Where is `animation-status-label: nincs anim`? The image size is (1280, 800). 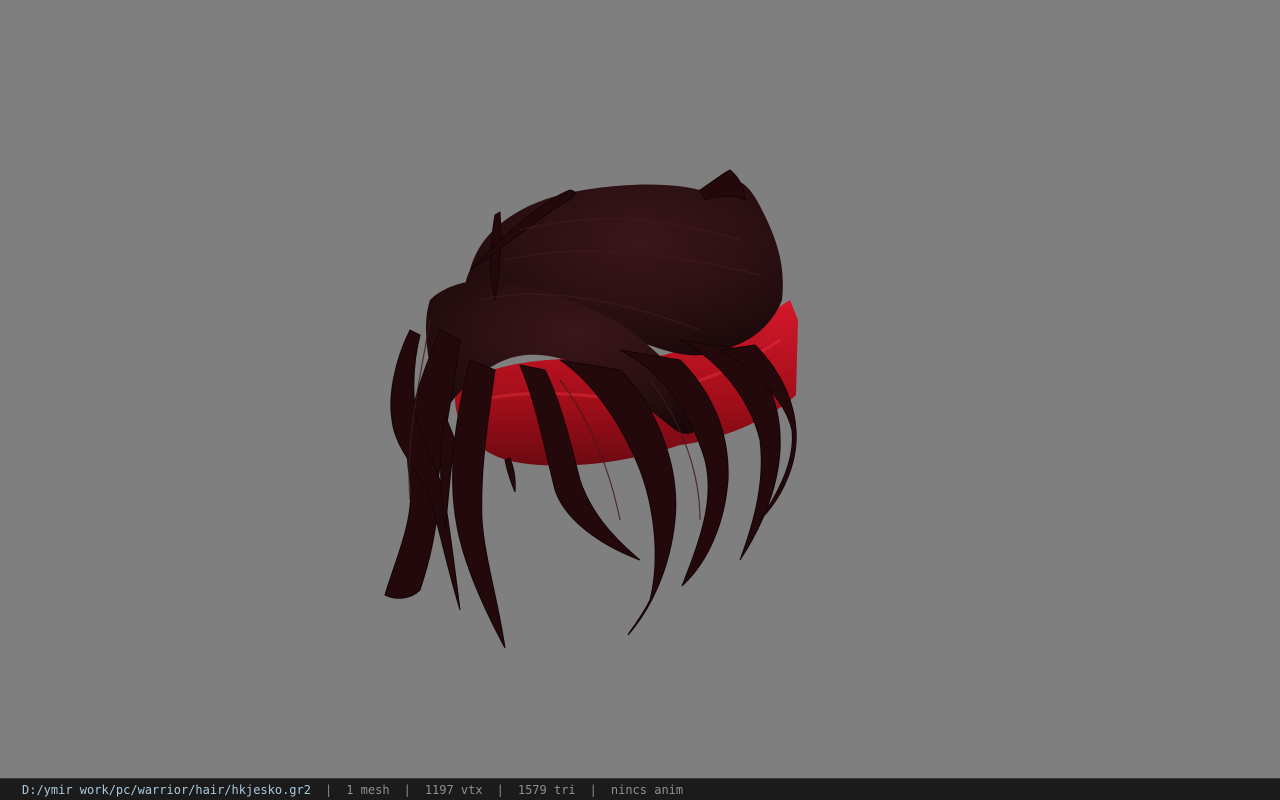
animation-status-label: nincs anim is located at coordinates (647, 789).